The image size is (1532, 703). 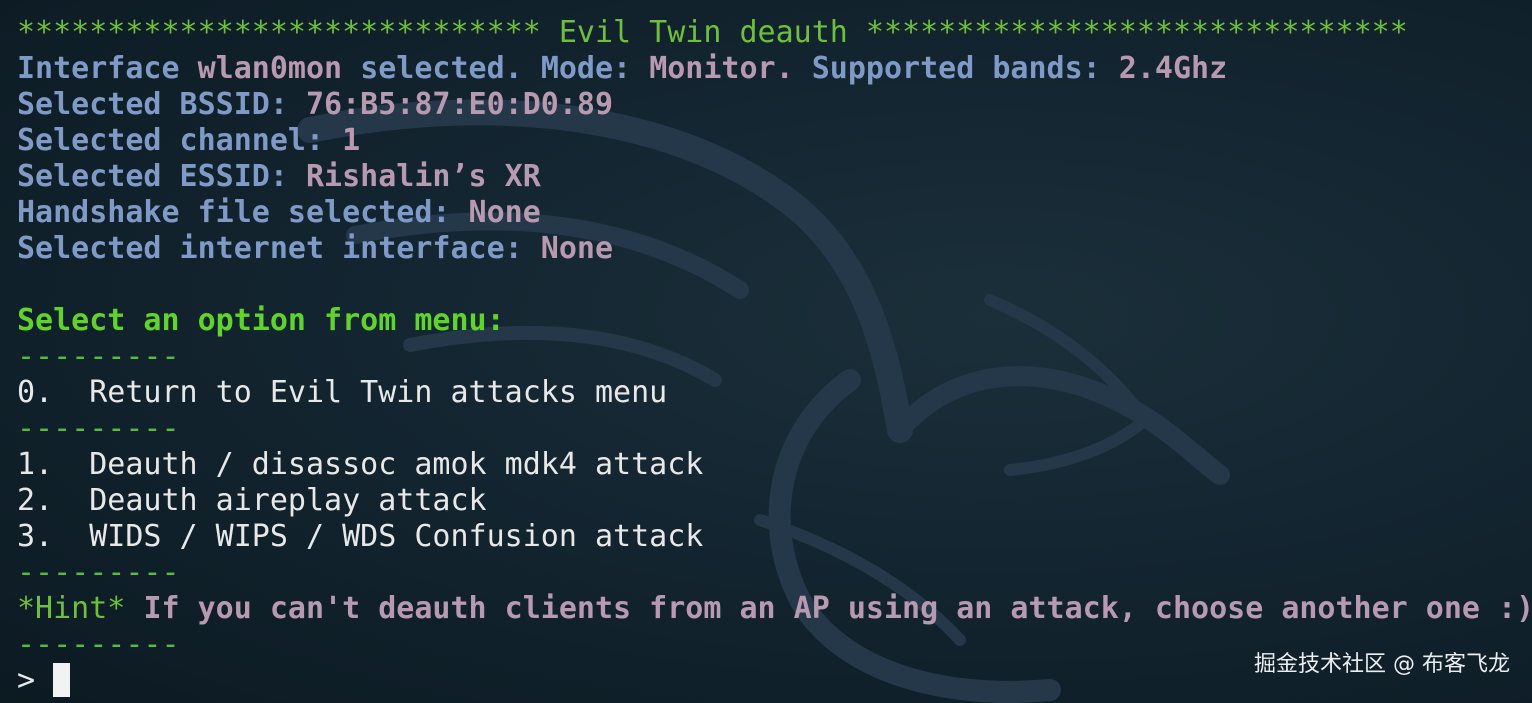 What do you see at coordinates (774, 321) in the screenshot?
I see `menu-prompt: Select an option from menu:` at bounding box center [774, 321].